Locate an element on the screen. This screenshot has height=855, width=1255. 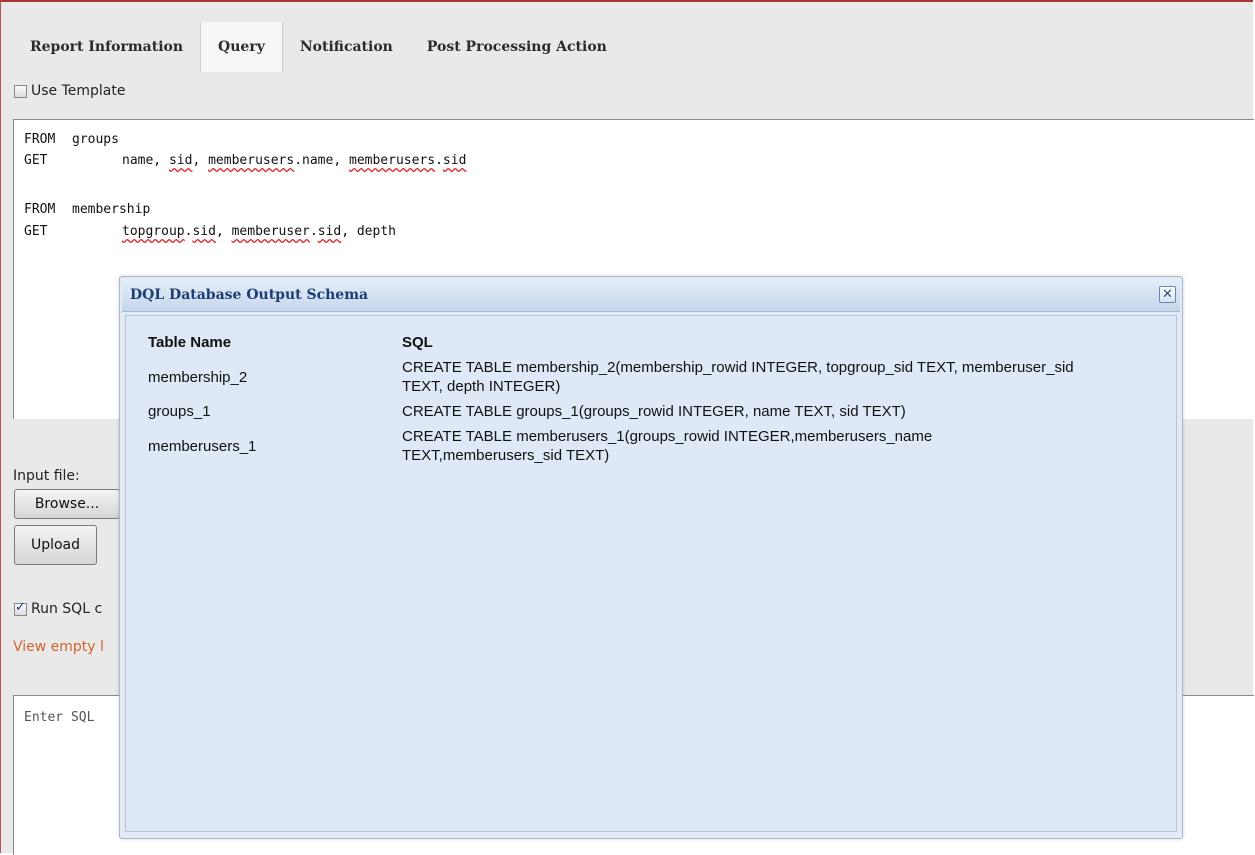
query-token-misspelled: topgroup is located at coordinates (153, 231).